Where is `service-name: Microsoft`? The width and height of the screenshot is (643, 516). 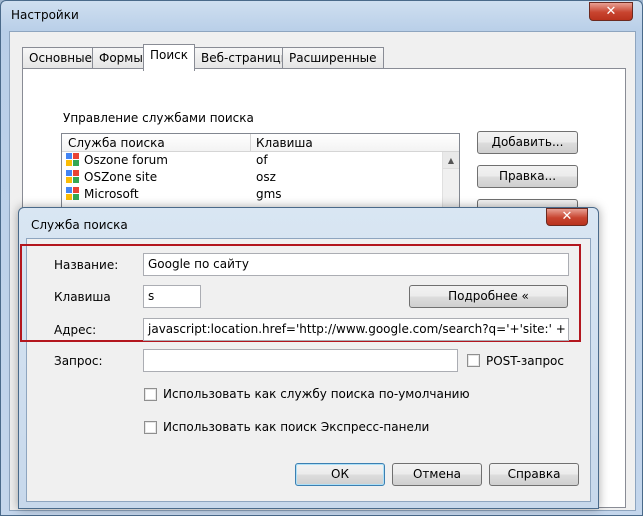 service-name: Microsoft is located at coordinates (111, 194).